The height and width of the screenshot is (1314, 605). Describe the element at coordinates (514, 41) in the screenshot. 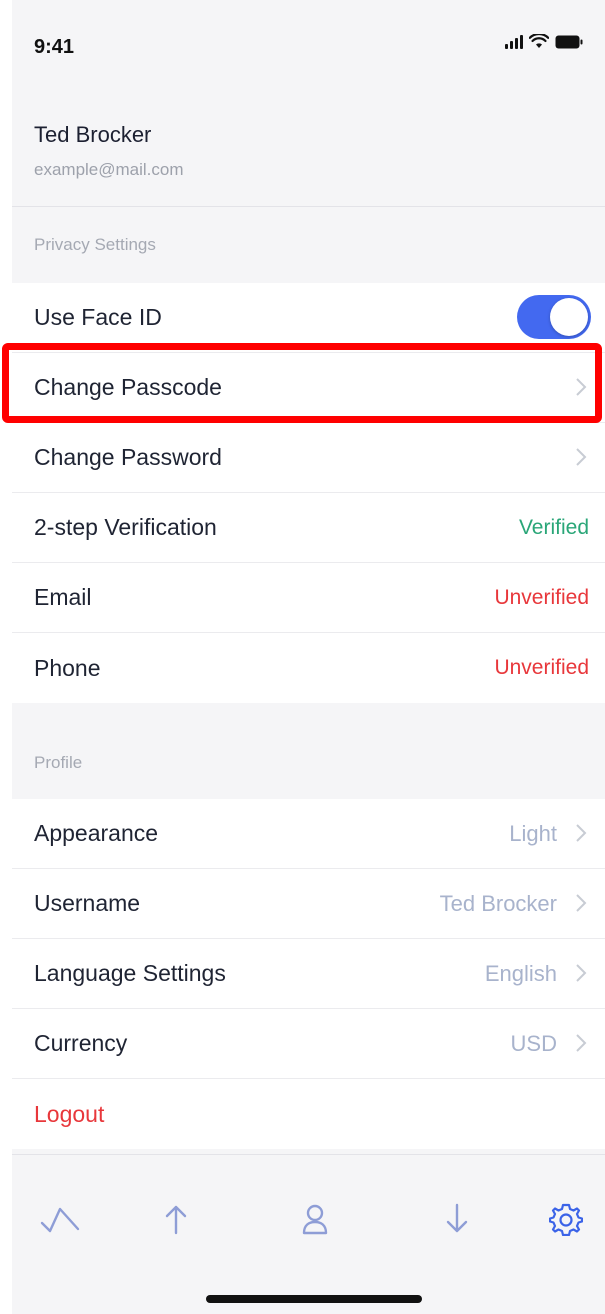

I see `signal-icon` at that location.